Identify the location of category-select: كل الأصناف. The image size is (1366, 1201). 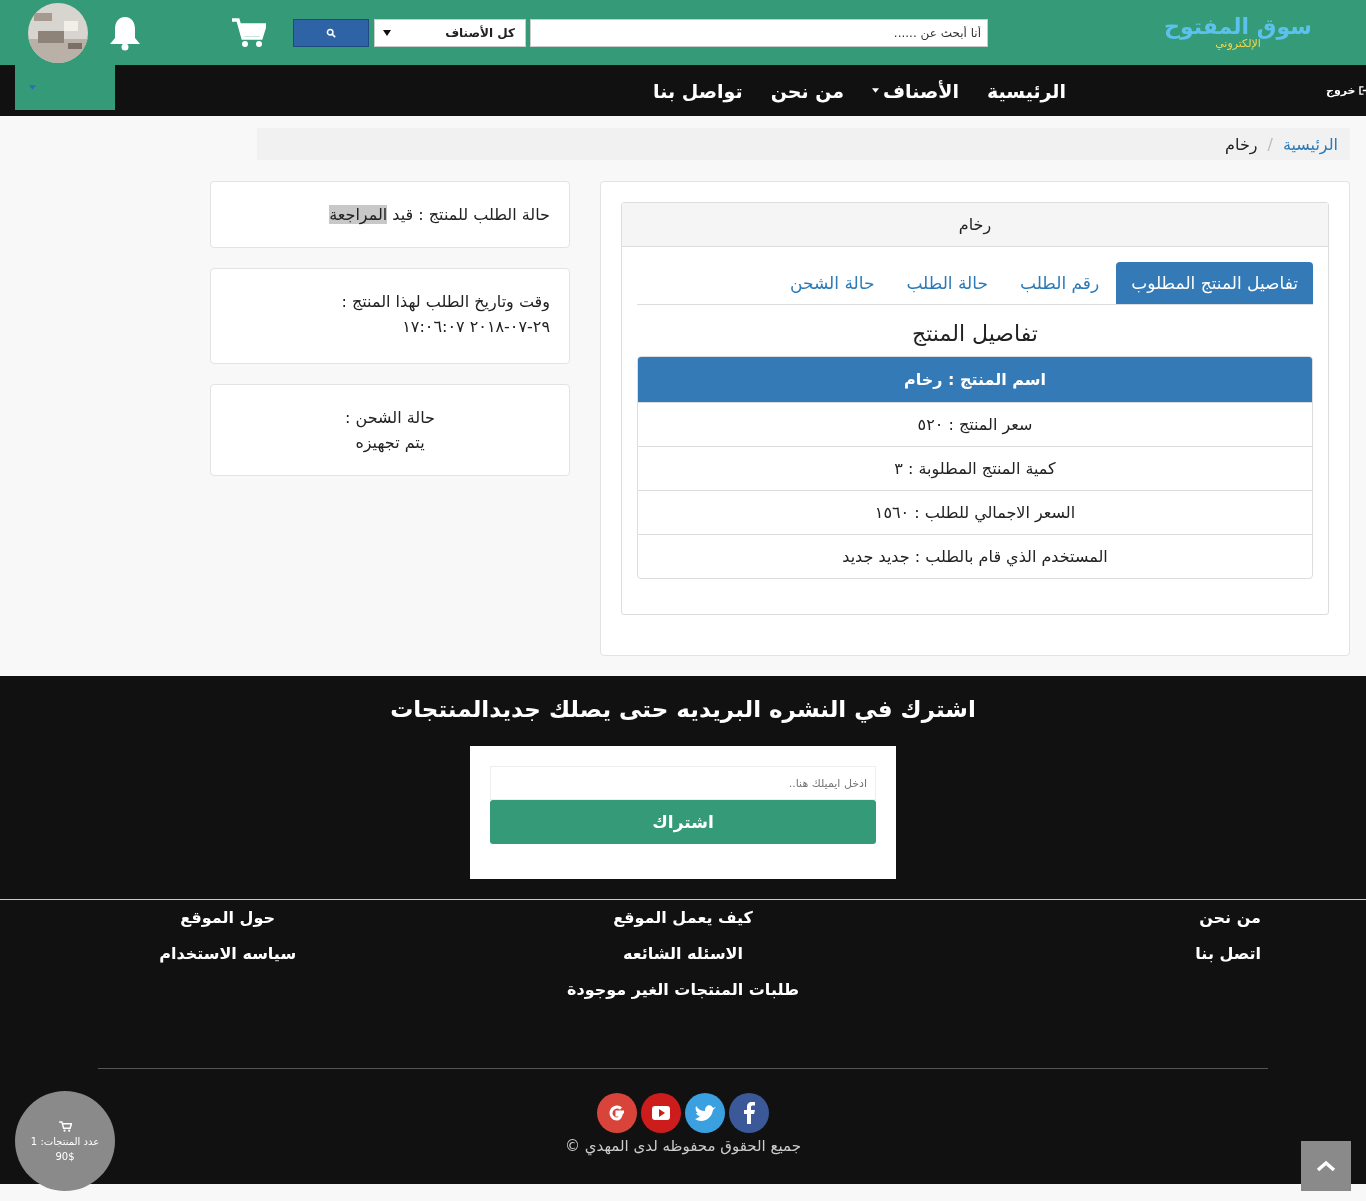
(450, 32).